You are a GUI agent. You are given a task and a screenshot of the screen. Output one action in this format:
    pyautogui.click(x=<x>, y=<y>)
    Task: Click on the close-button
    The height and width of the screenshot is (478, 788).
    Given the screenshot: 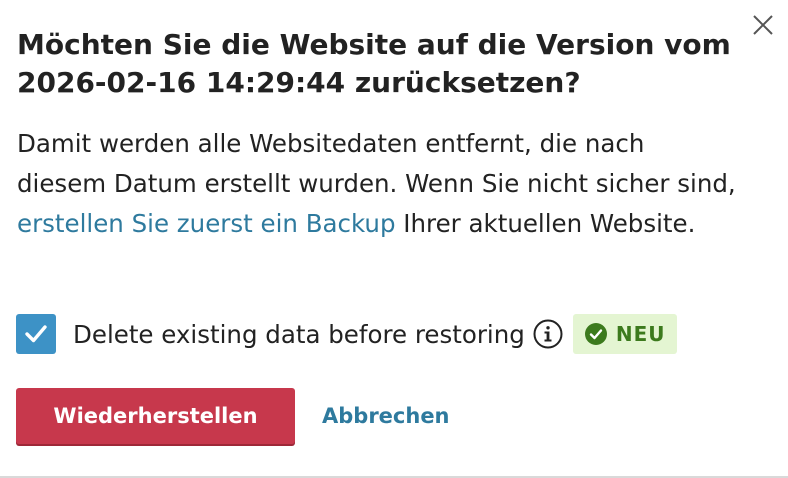 What is the action you would take?
    pyautogui.click(x=763, y=25)
    